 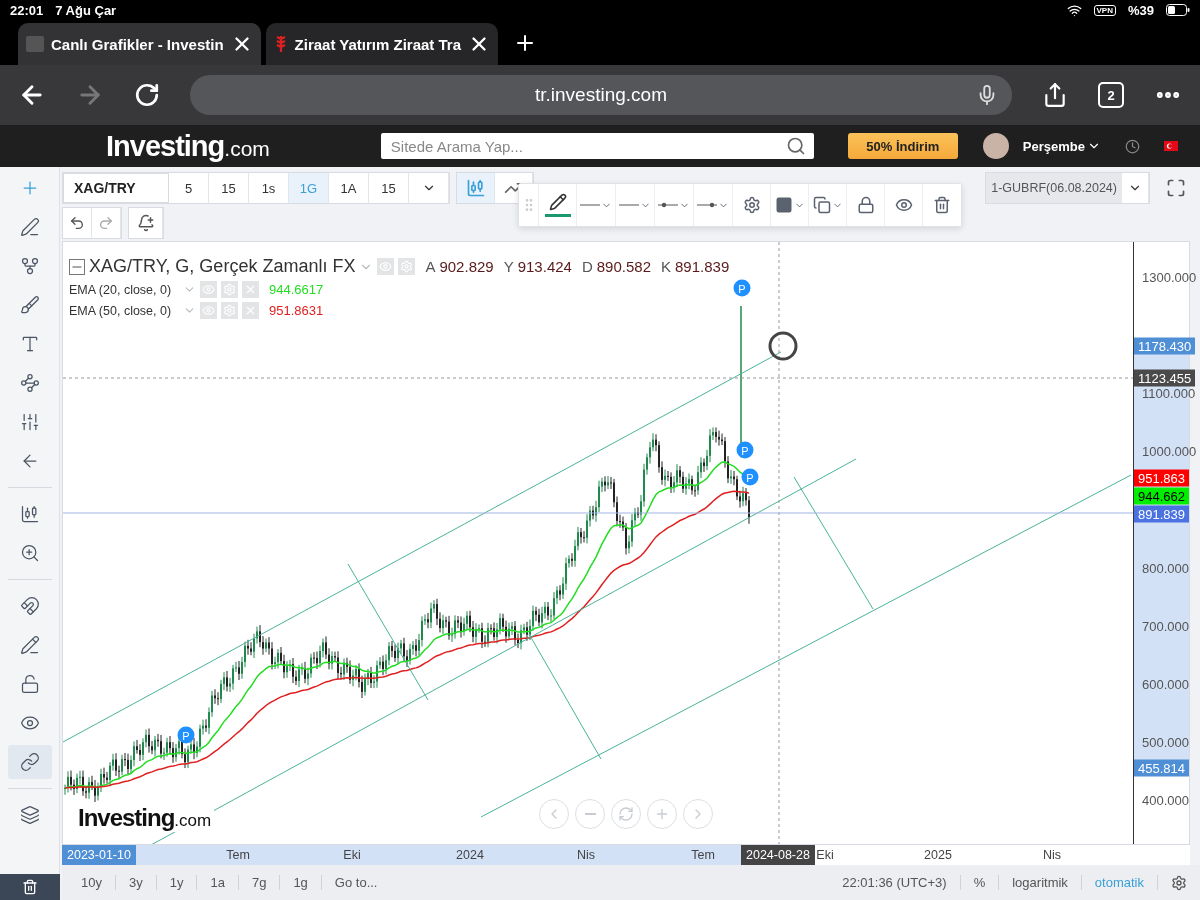 I want to click on range-button: 3y, so click(x=136, y=882).